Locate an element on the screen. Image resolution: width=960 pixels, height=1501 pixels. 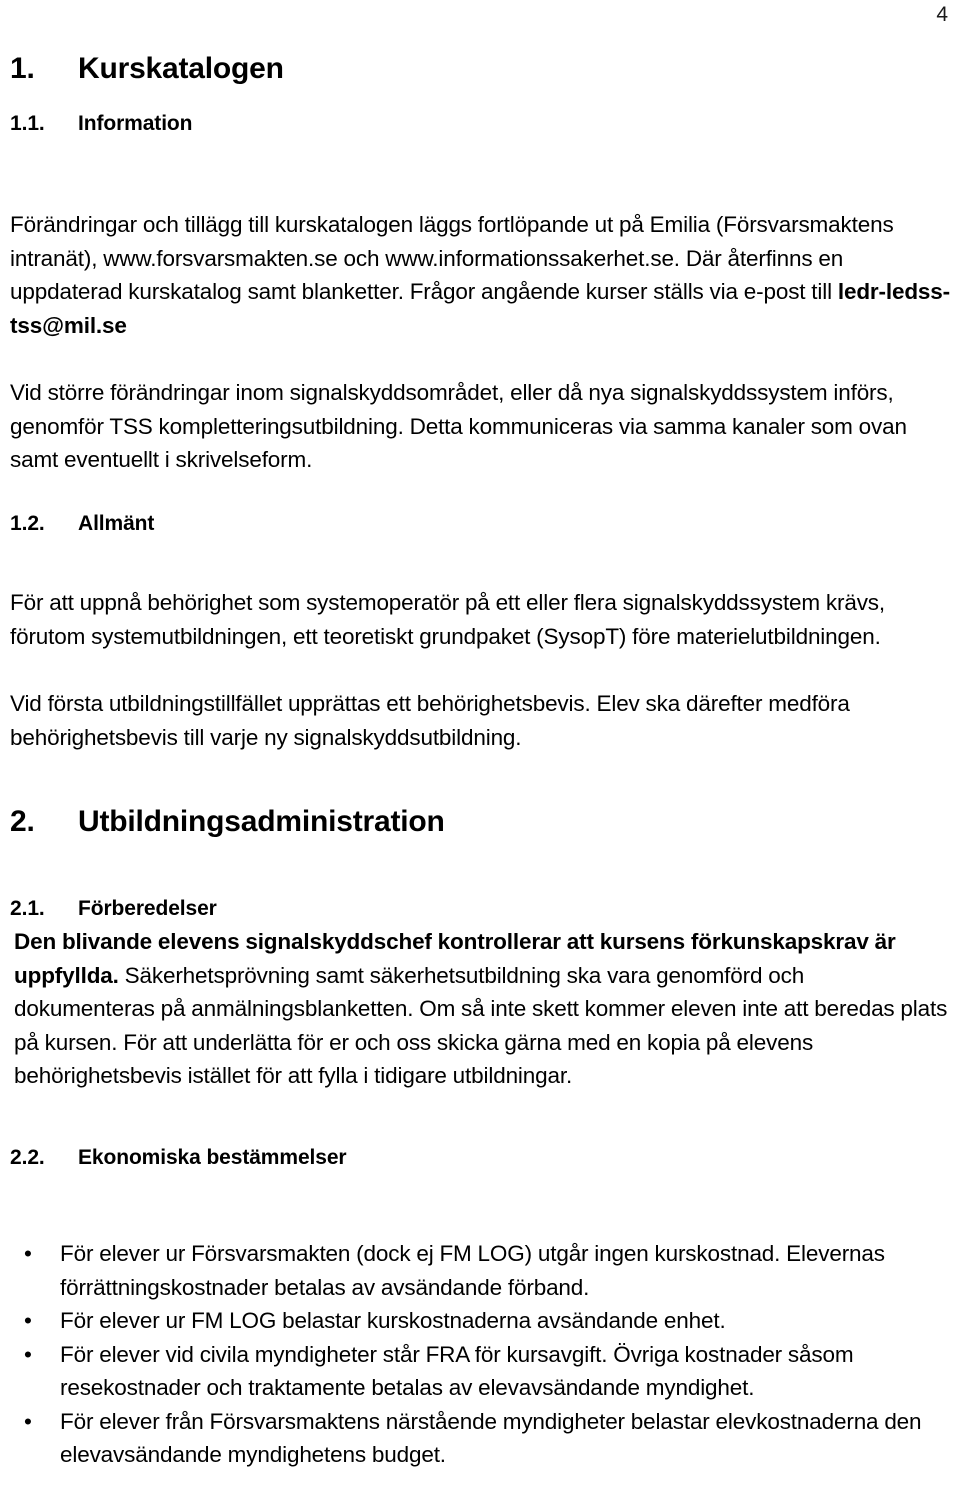
heading-utbildningsadministration-title: Utbildningsadministration is located at coordinates (261, 821).